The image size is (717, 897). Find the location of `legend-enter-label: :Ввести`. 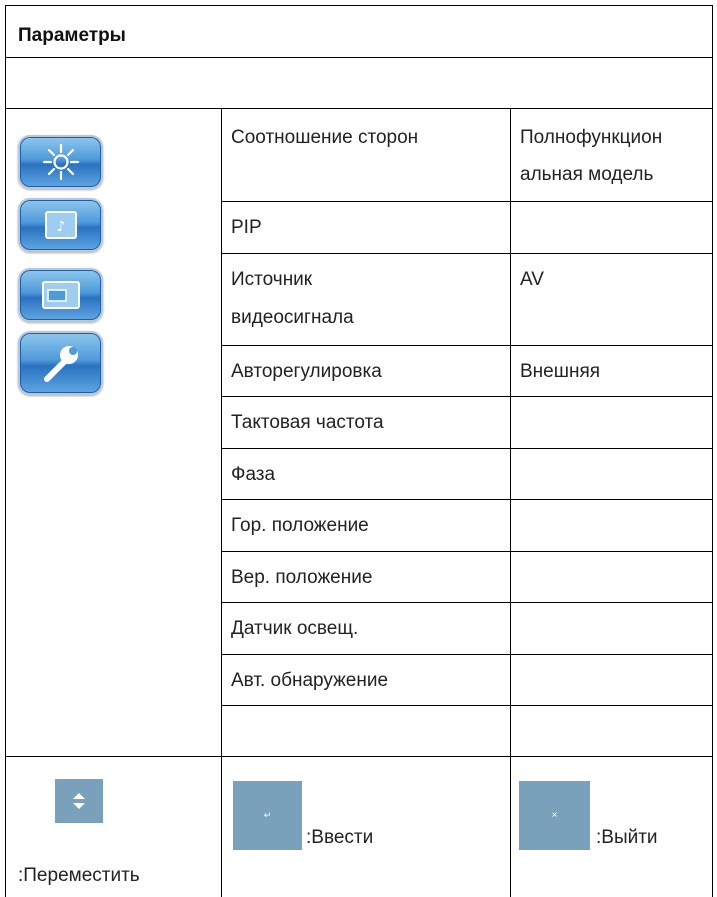

legend-enter-label: :Ввести is located at coordinates (340, 837).